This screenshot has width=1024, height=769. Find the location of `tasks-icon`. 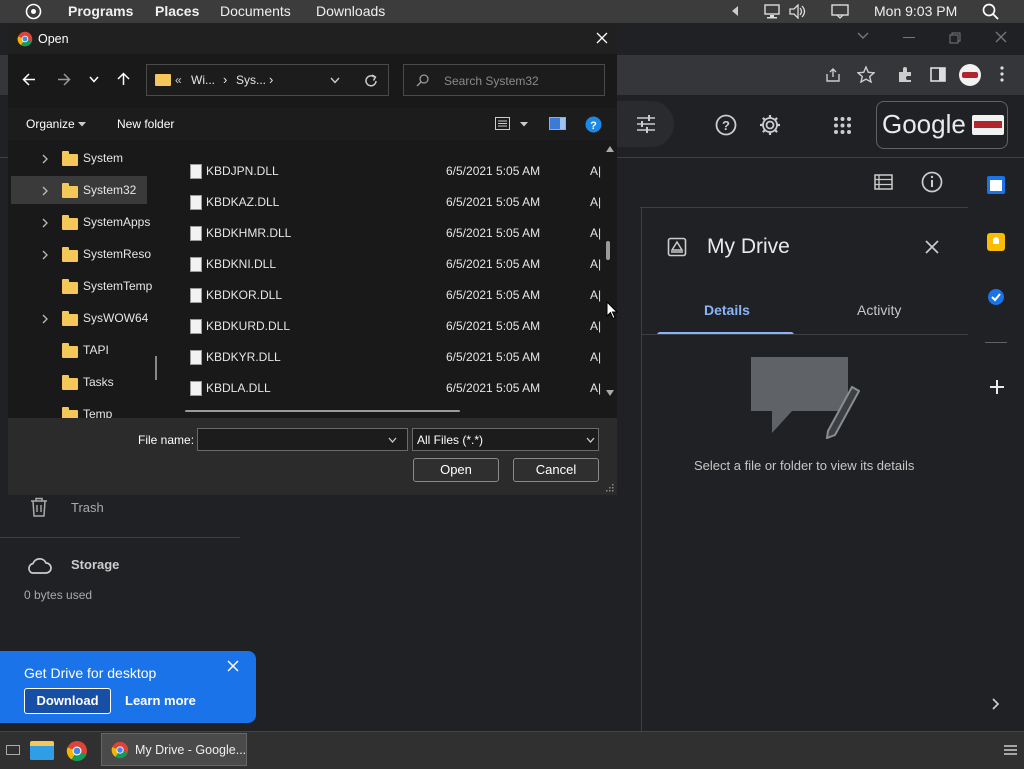

tasks-icon is located at coordinates (996, 297).